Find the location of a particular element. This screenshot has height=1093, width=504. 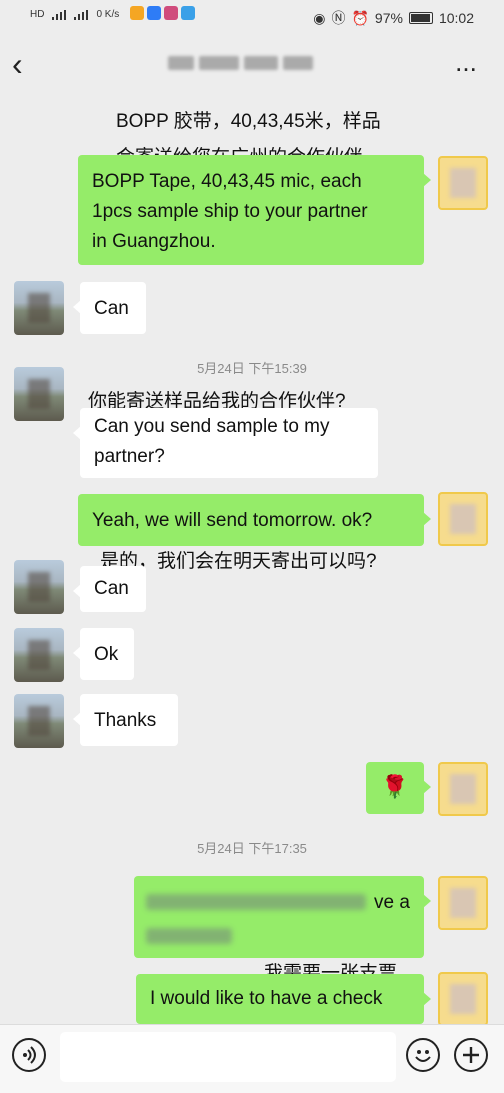

hd-label: HD is located at coordinates (37, 14).